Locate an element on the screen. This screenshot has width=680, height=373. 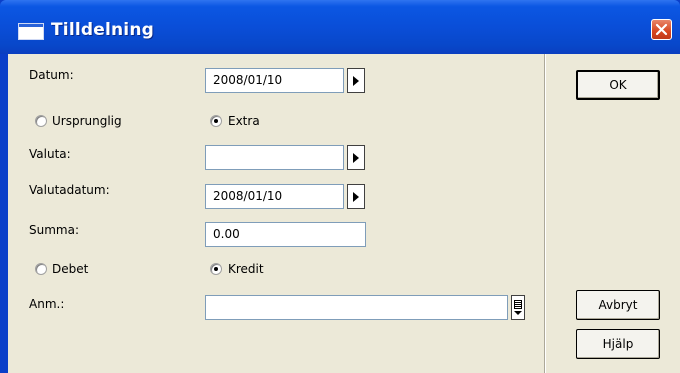
anm-label: Anm.: is located at coordinates (47, 304).